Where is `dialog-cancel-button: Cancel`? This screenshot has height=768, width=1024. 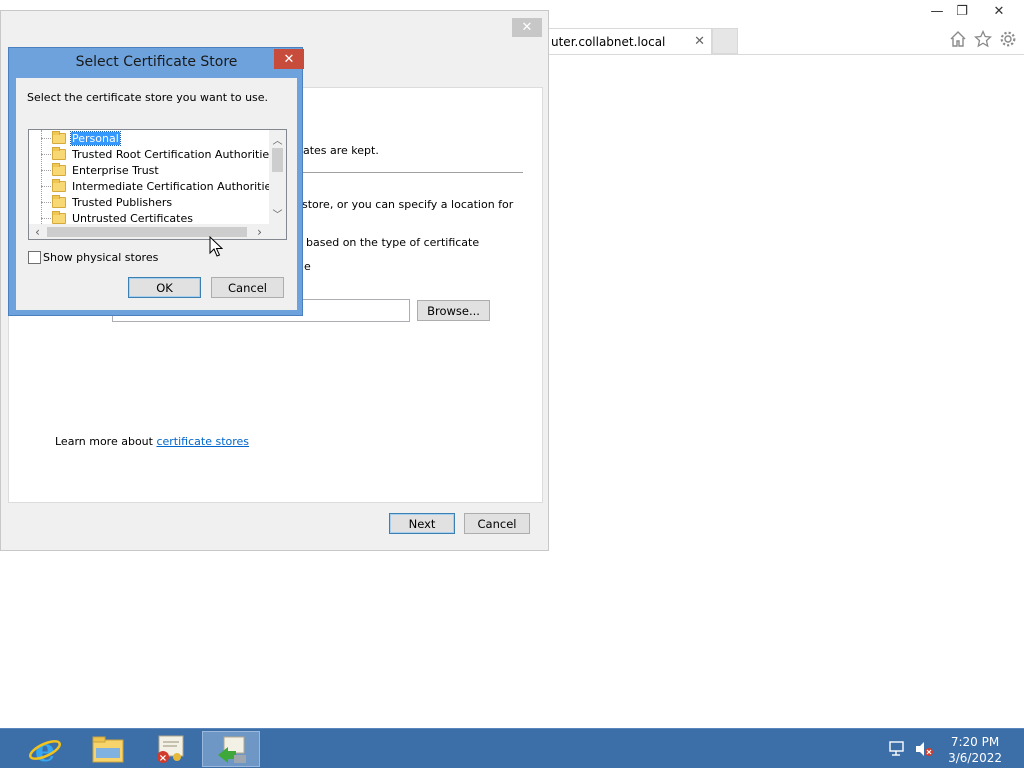 dialog-cancel-button: Cancel is located at coordinates (247, 287).